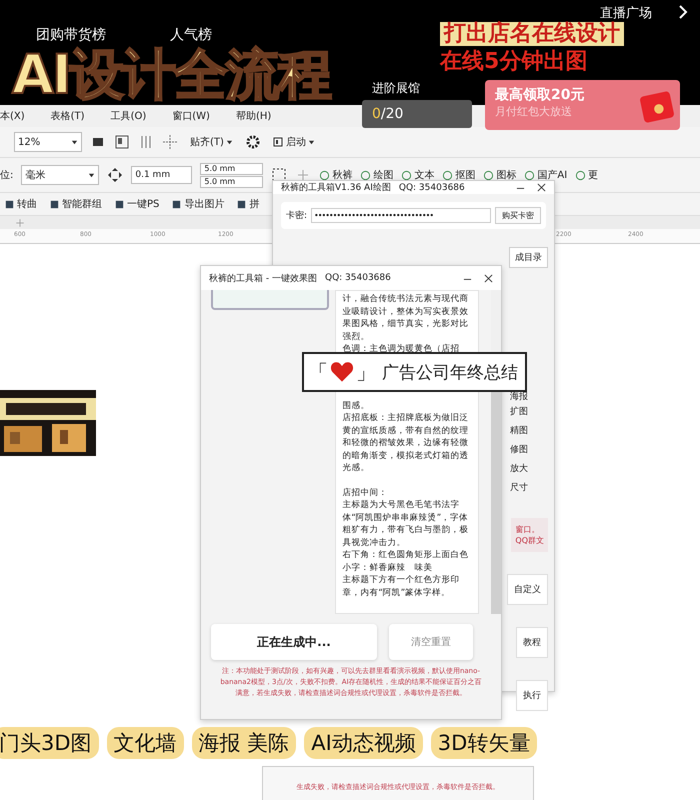 The height and width of the screenshot is (800, 700). Describe the element at coordinates (514, 62) in the screenshot. I see `promo-text: 在线5分钟出图` at that location.